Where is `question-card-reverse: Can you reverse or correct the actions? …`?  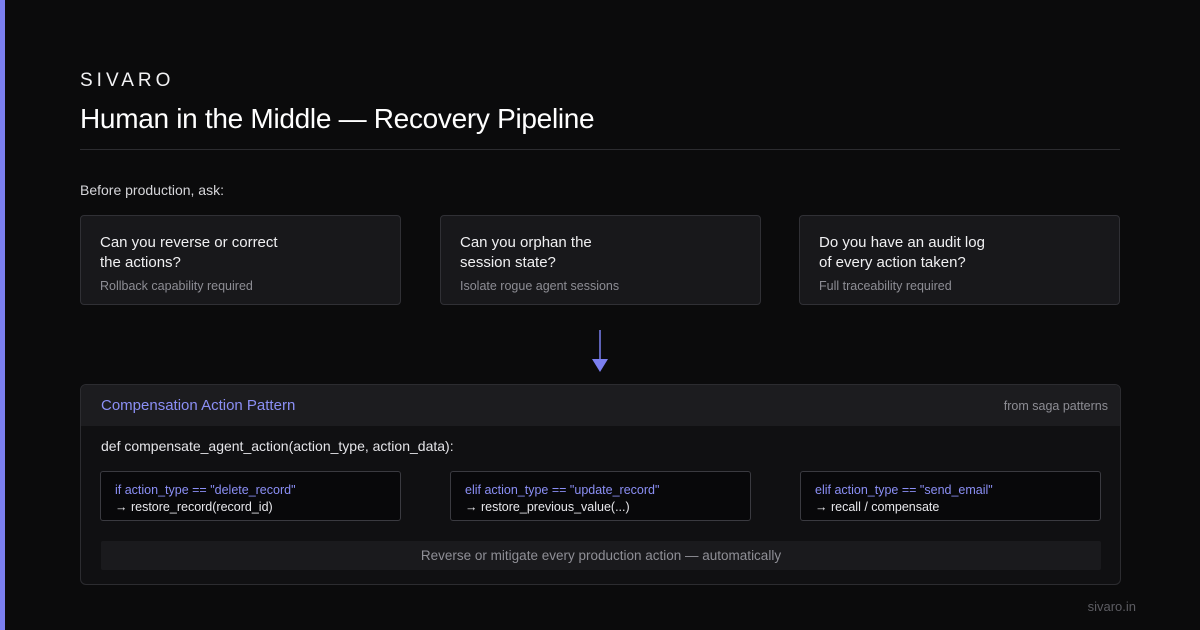
question-card-reverse: Can you reverse or correct the actions? … is located at coordinates (240, 260).